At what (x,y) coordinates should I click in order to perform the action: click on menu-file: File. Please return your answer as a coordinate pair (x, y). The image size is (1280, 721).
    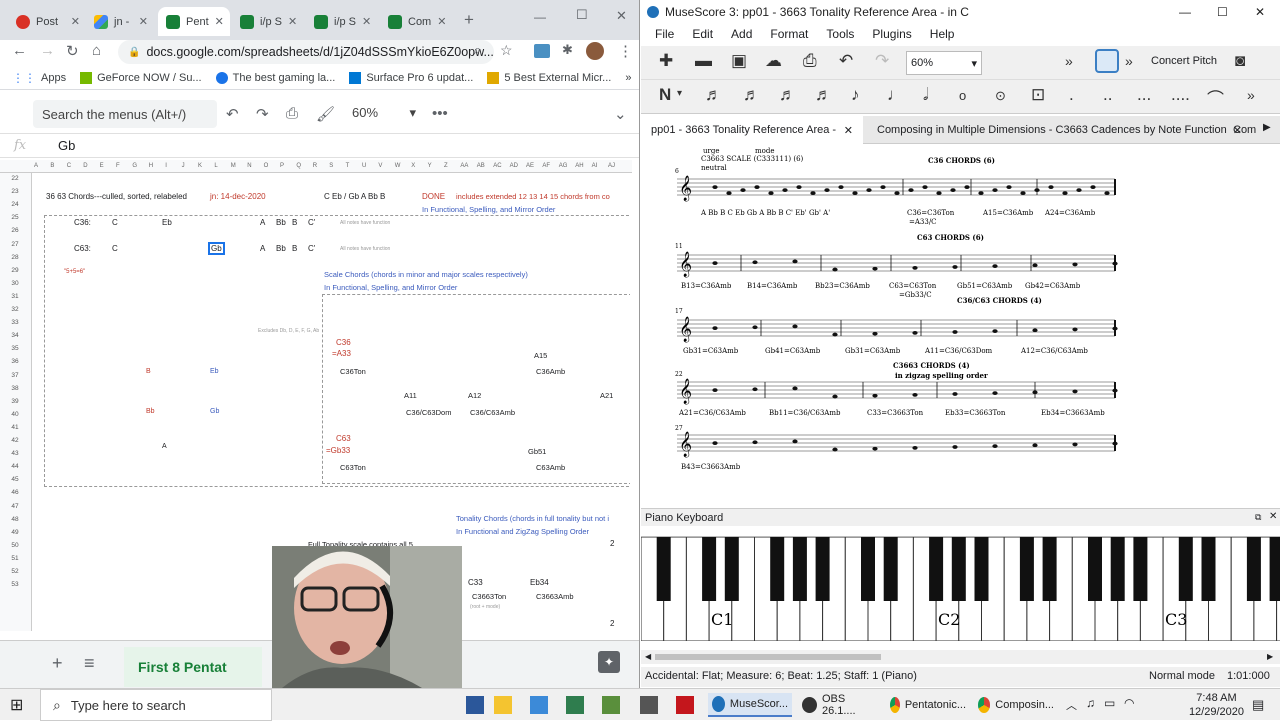
    Looking at the image, I should click on (664, 34).